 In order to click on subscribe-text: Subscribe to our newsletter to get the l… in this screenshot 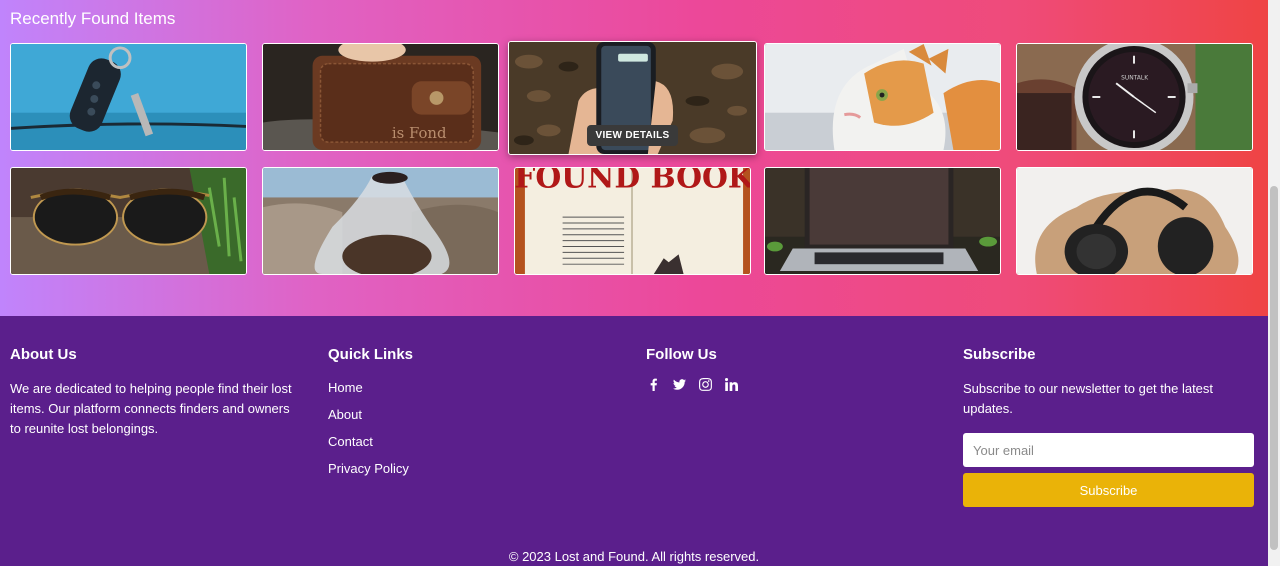, I will do `click(1088, 398)`.